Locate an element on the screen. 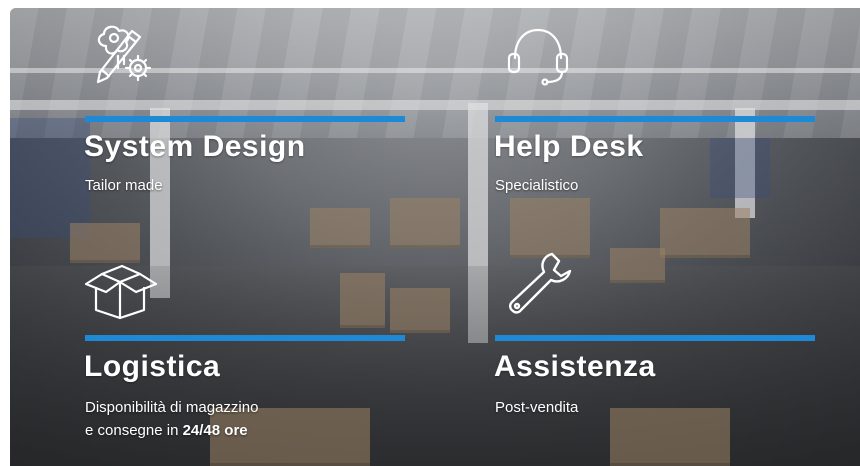  design-tools-icon is located at coordinates (123, 54).